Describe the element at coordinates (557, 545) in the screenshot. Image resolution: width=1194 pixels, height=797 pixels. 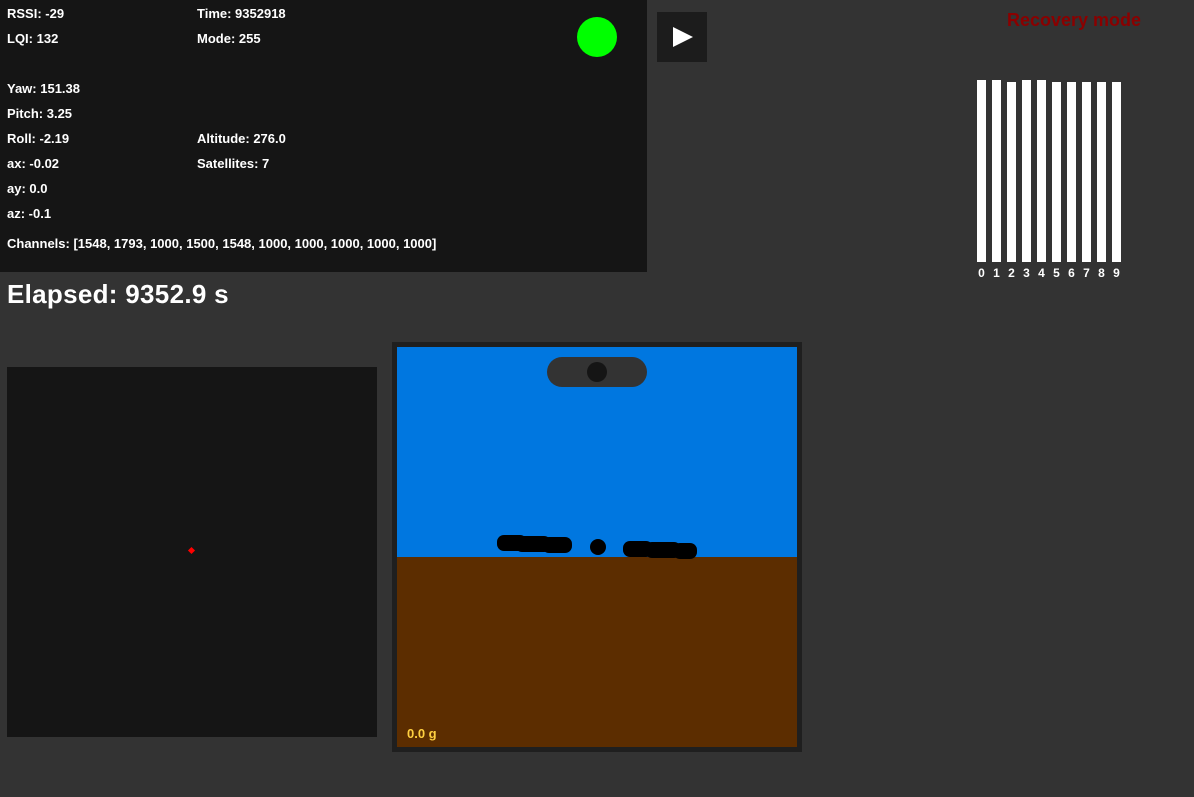
I see `left-wing-segment` at that location.